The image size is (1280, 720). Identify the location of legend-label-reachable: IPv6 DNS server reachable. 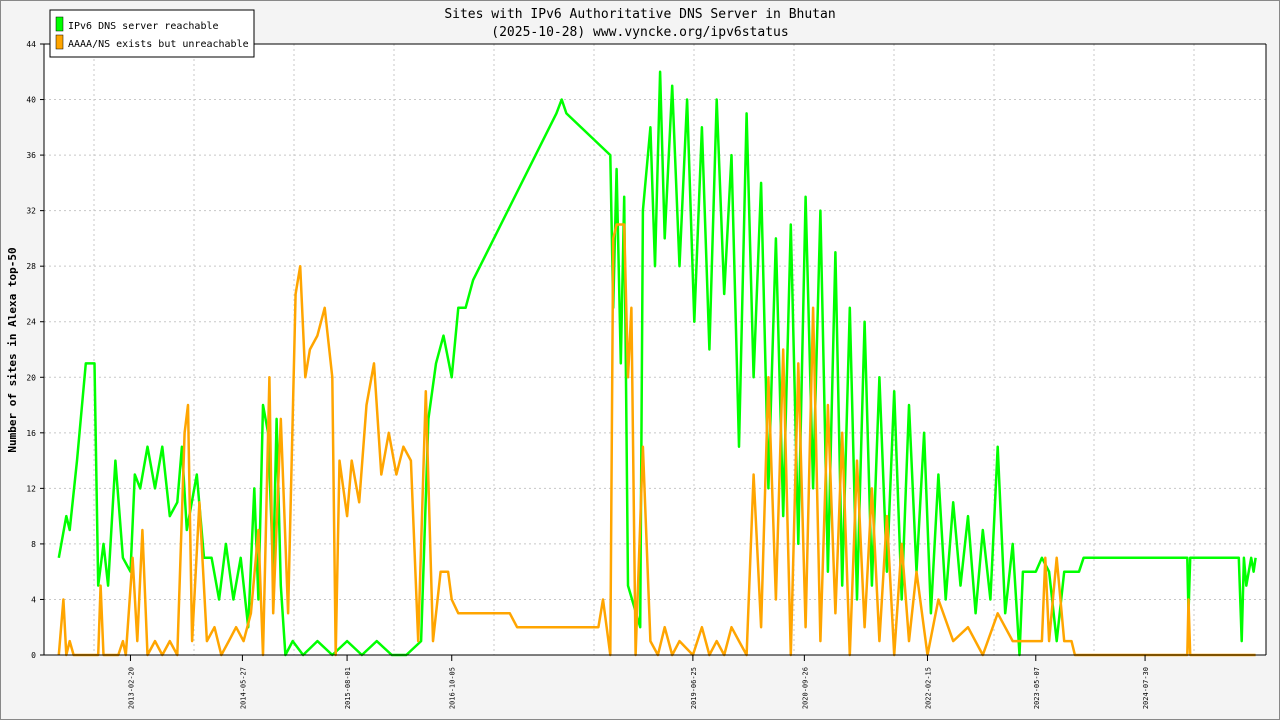
(143, 26).